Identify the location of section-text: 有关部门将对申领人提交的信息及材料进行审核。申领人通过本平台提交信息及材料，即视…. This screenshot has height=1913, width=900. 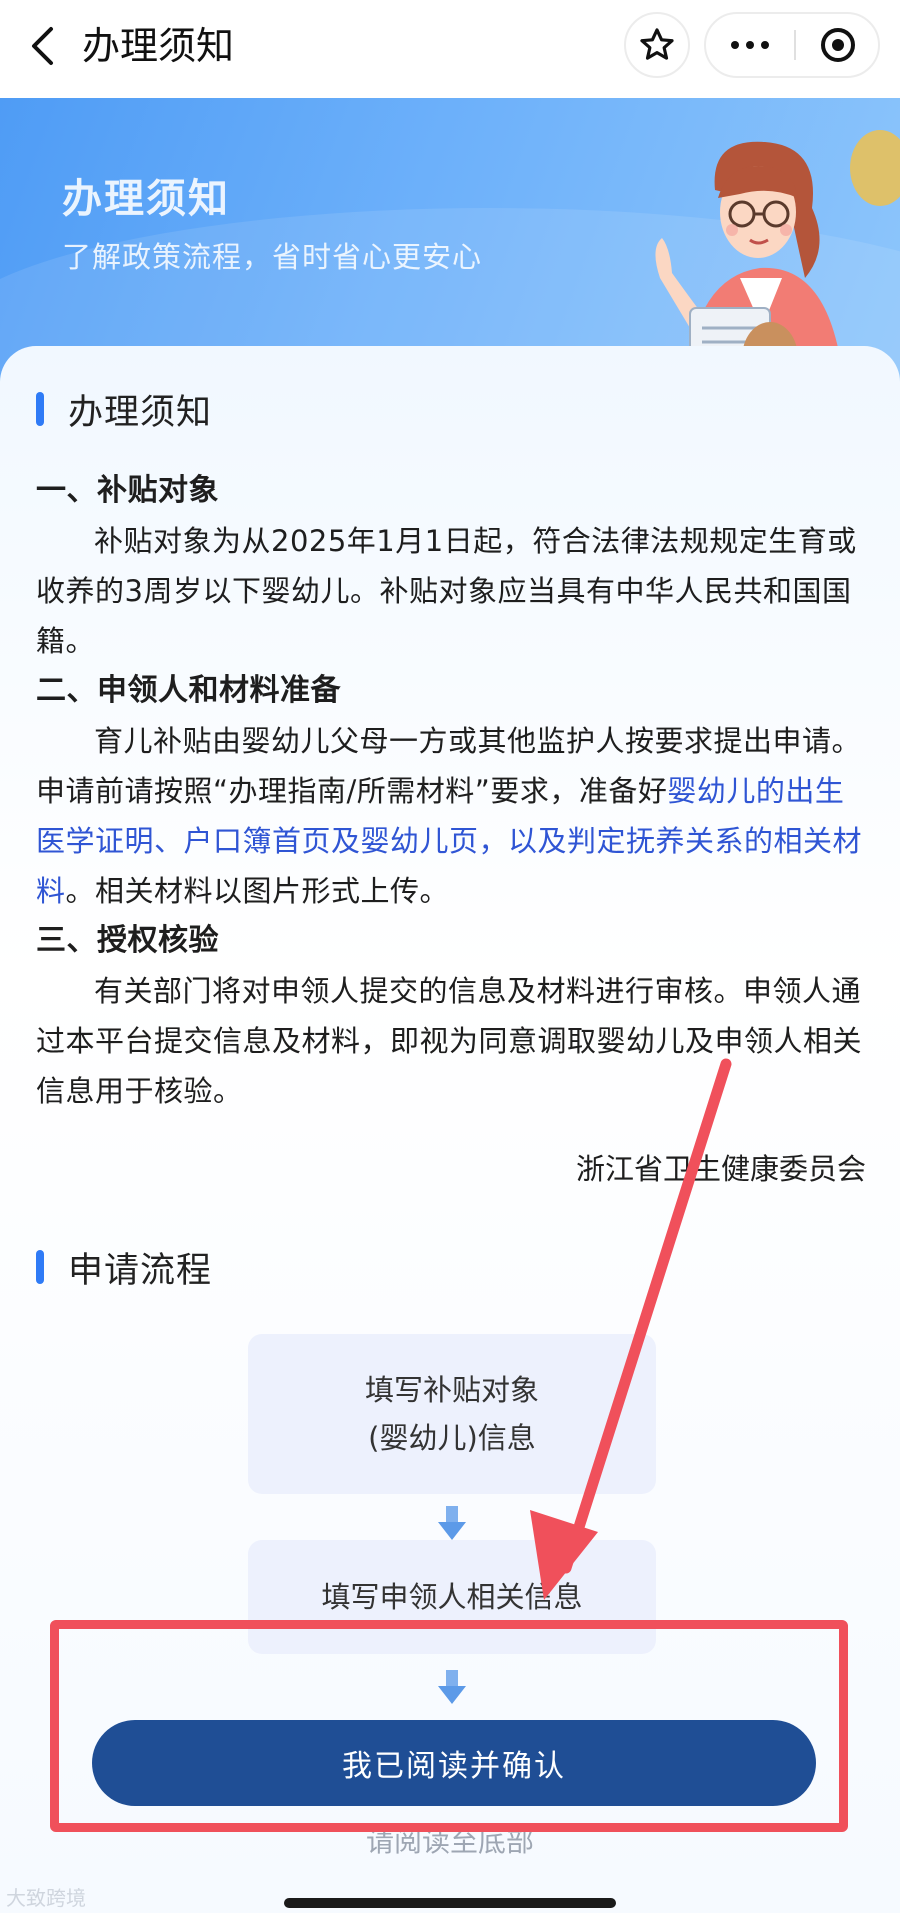
(449, 1041).